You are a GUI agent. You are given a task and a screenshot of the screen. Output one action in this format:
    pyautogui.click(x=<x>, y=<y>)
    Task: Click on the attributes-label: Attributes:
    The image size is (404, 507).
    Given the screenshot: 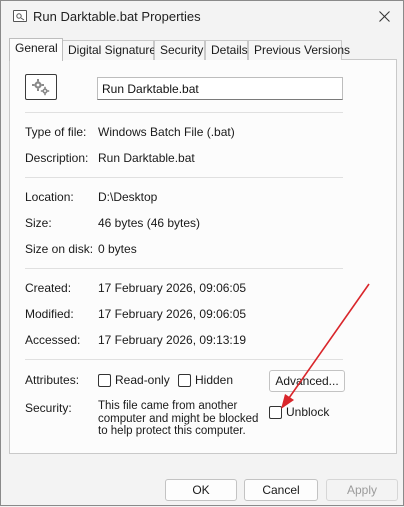 What is the action you would take?
    pyautogui.click(x=52, y=380)
    